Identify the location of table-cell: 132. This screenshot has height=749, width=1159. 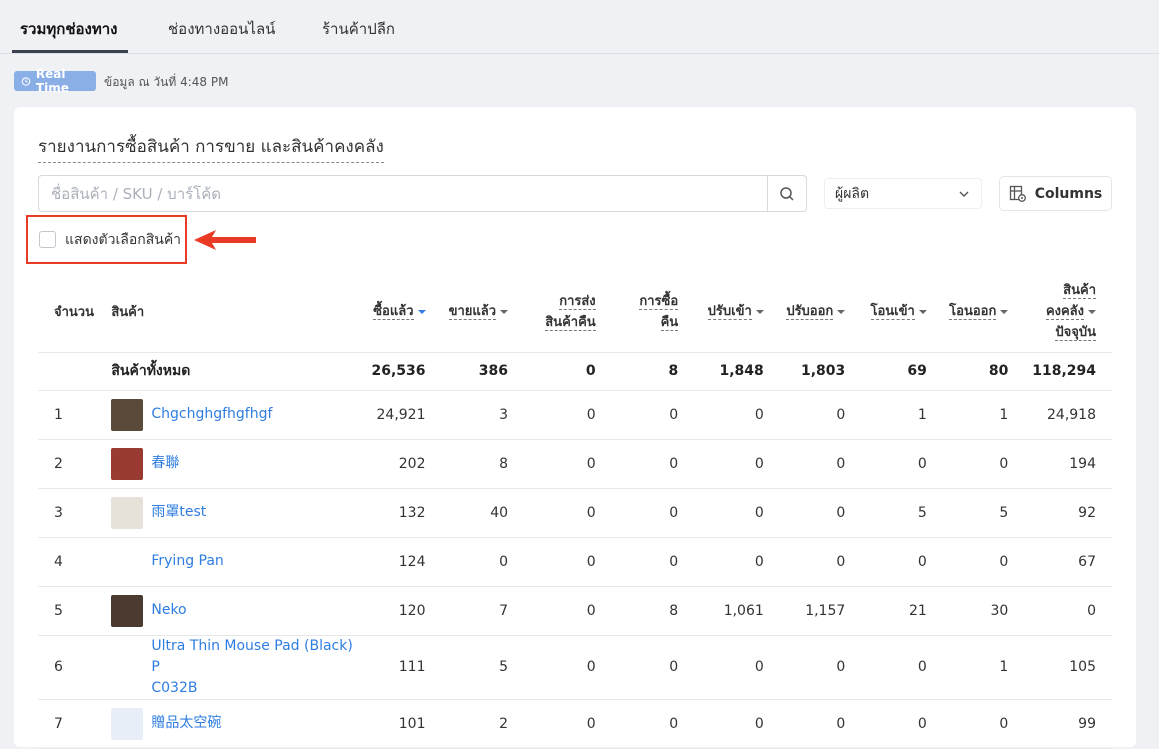
(398, 513).